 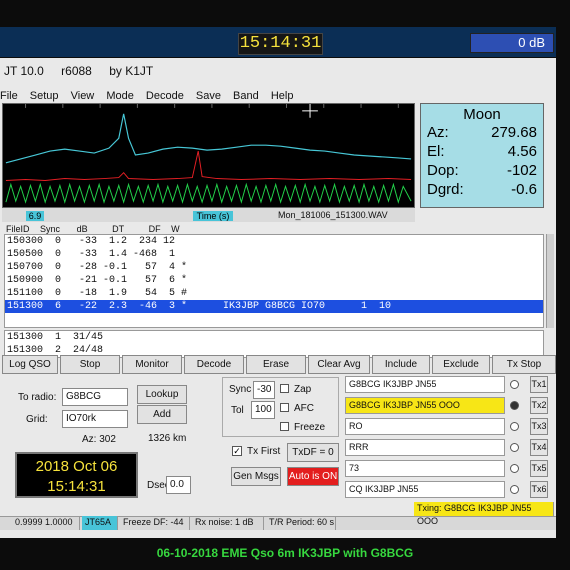 What do you see at coordinates (284, 407) in the screenshot?
I see `afc-checkbox` at bounding box center [284, 407].